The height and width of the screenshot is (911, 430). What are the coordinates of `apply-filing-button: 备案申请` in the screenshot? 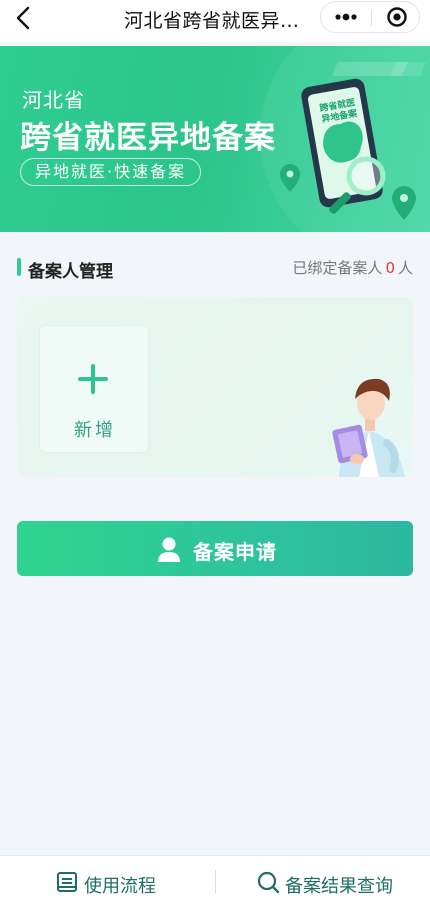 It's located at (215, 548).